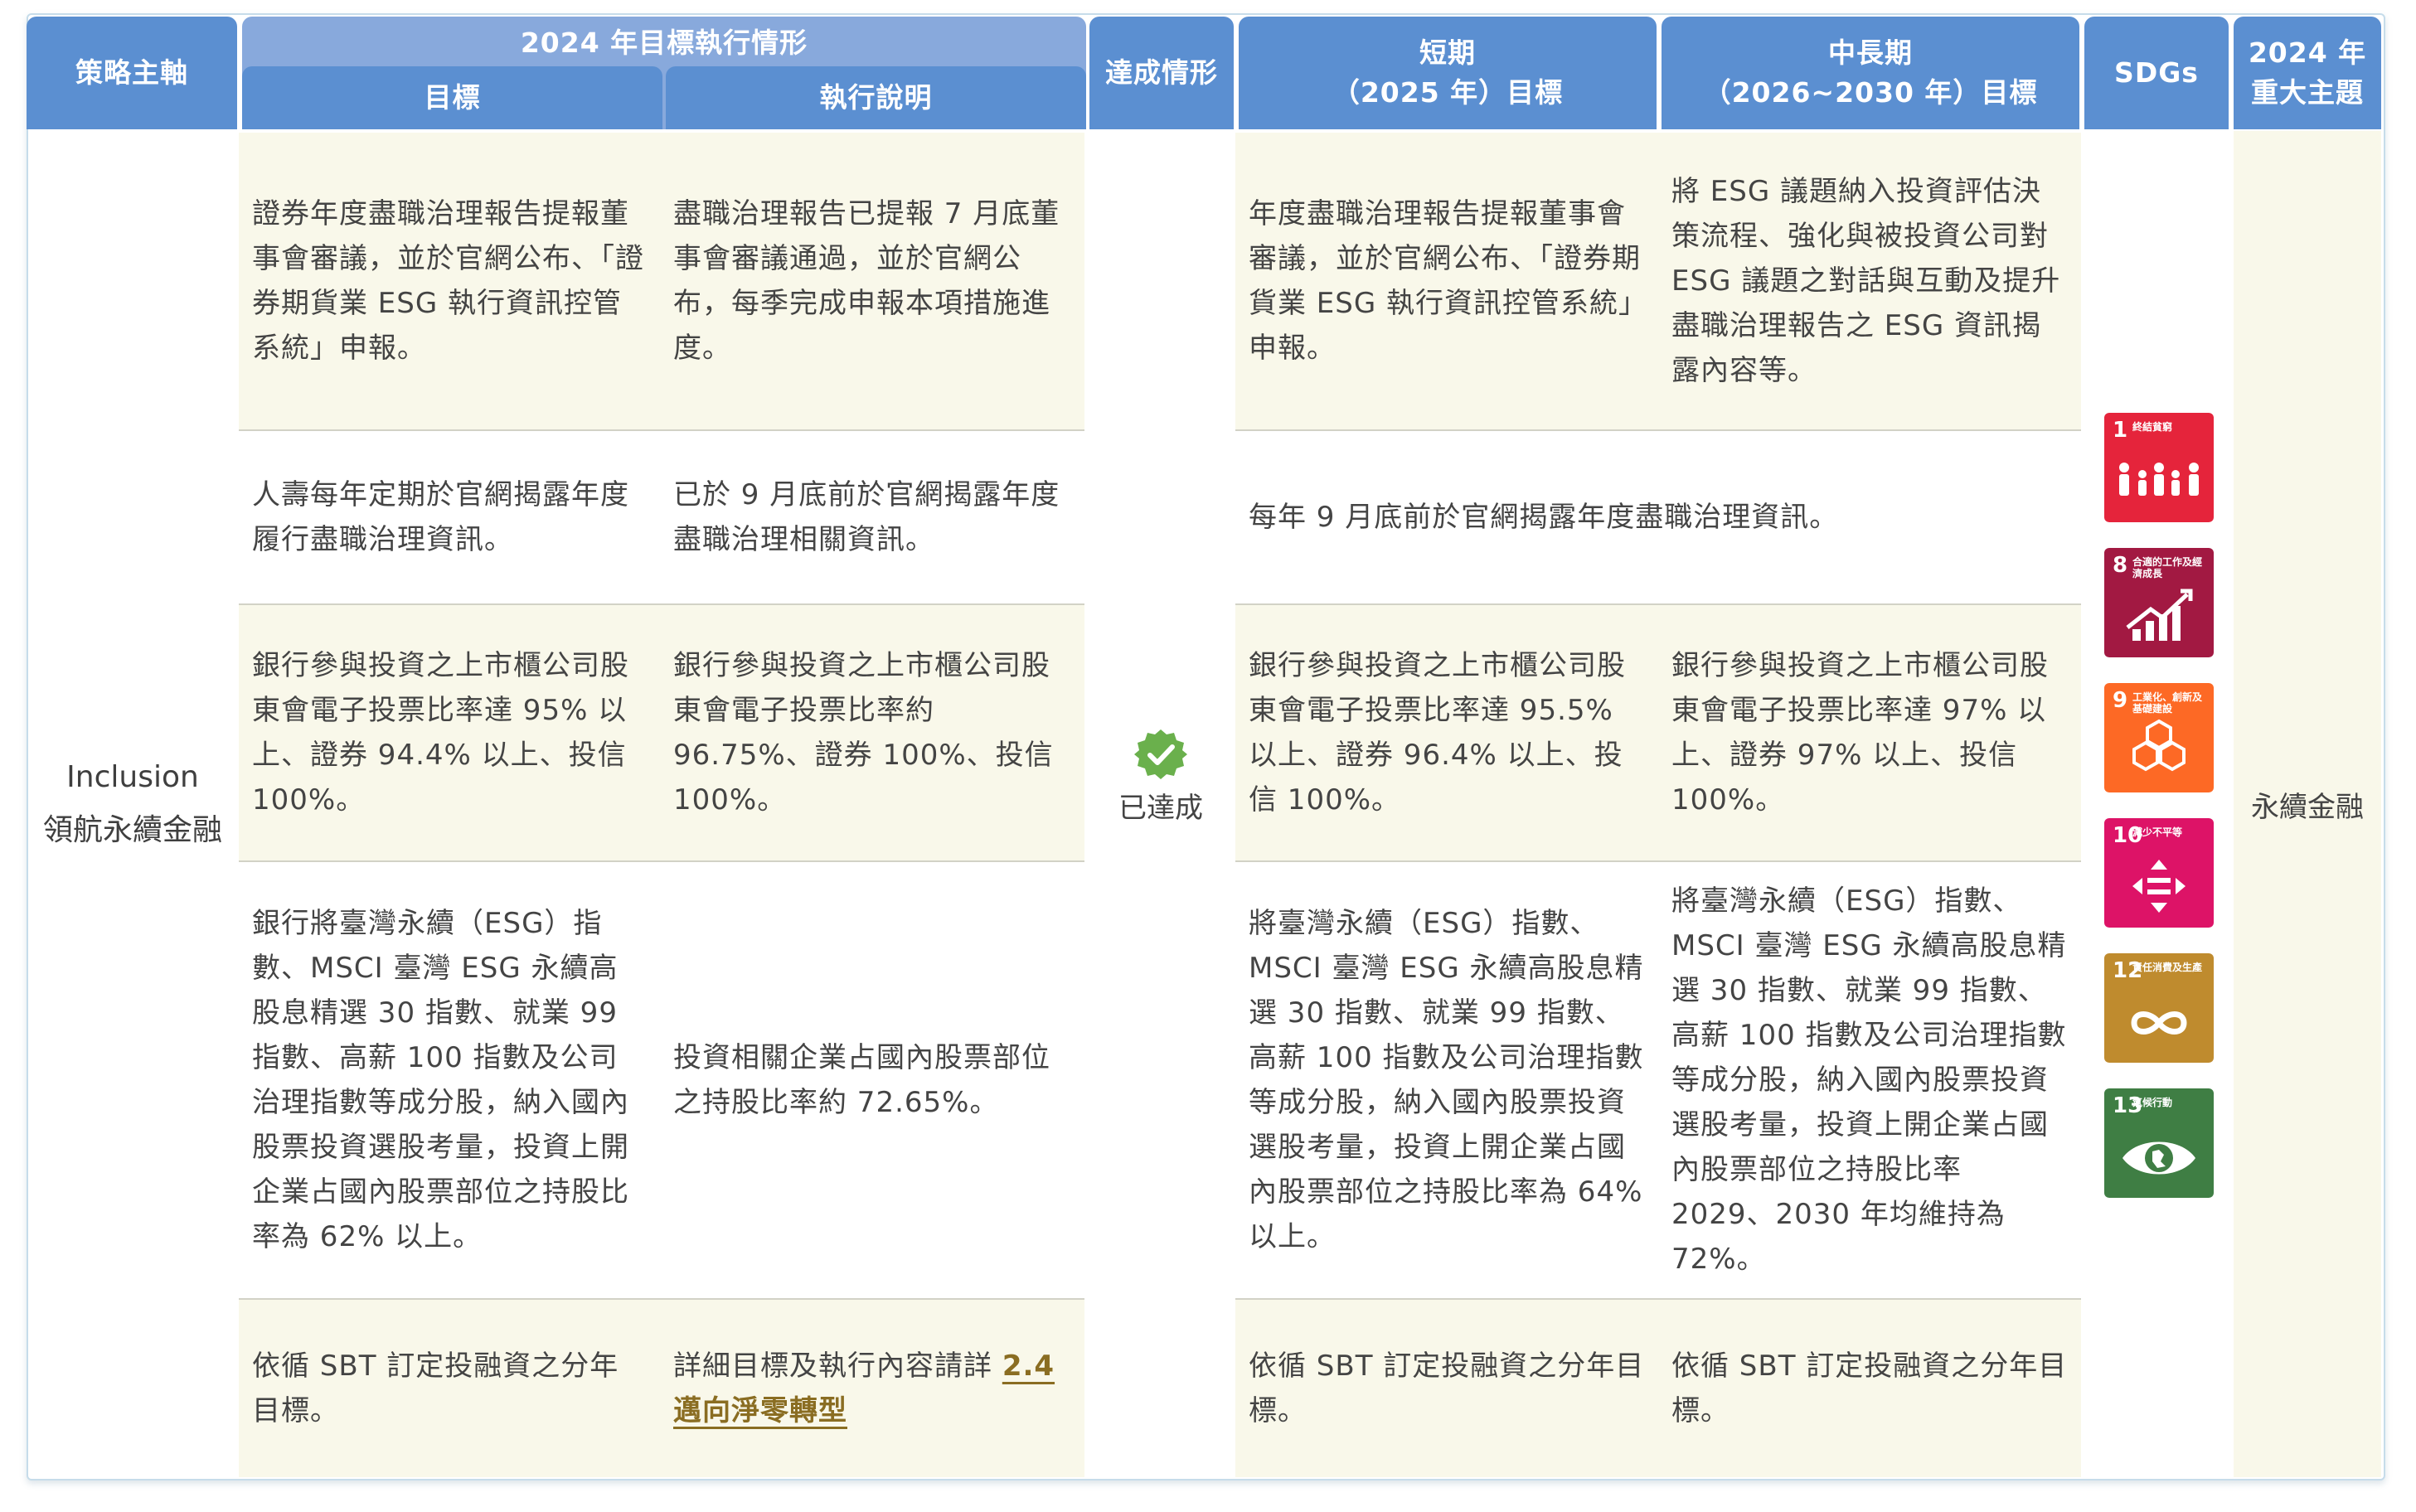 This screenshot has width=2416, height=1512. What do you see at coordinates (2159, 1023) in the screenshot?
I see `infinity-icon` at bounding box center [2159, 1023].